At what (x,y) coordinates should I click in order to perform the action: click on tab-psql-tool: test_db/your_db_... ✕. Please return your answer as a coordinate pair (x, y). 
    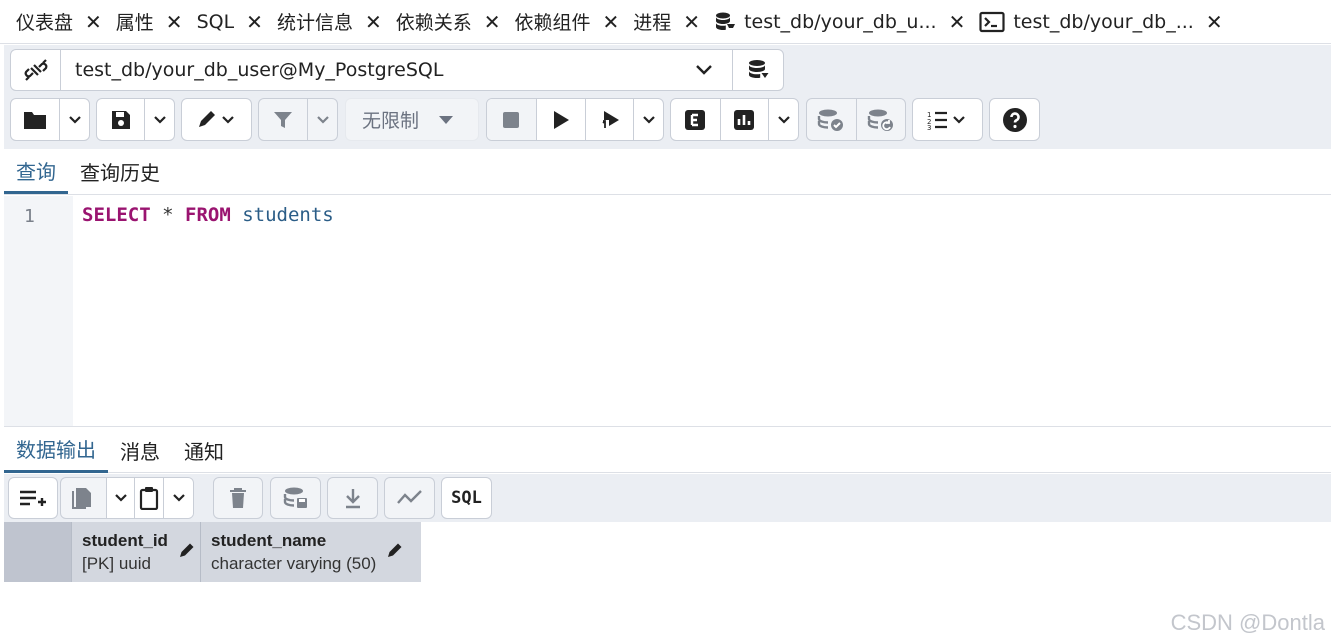
    Looking at the image, I should click on (1107, 22).